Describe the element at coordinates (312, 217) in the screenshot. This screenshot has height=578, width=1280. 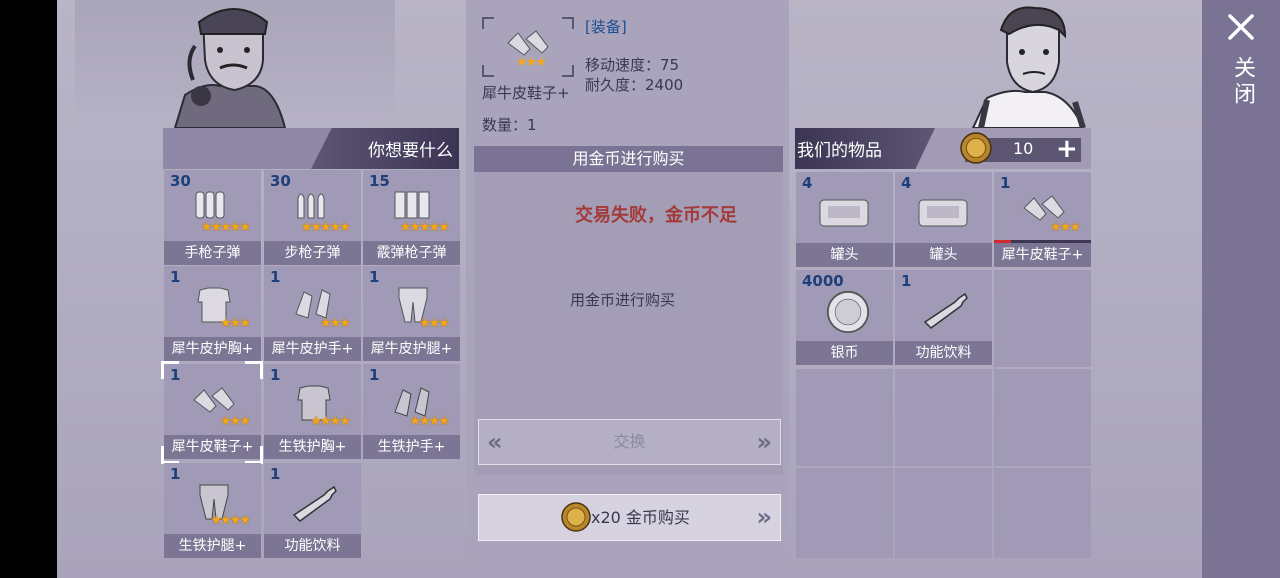
I see `want-slot-rifle-ammo: 30 ★★★★★ 步枪子弹` at that location.